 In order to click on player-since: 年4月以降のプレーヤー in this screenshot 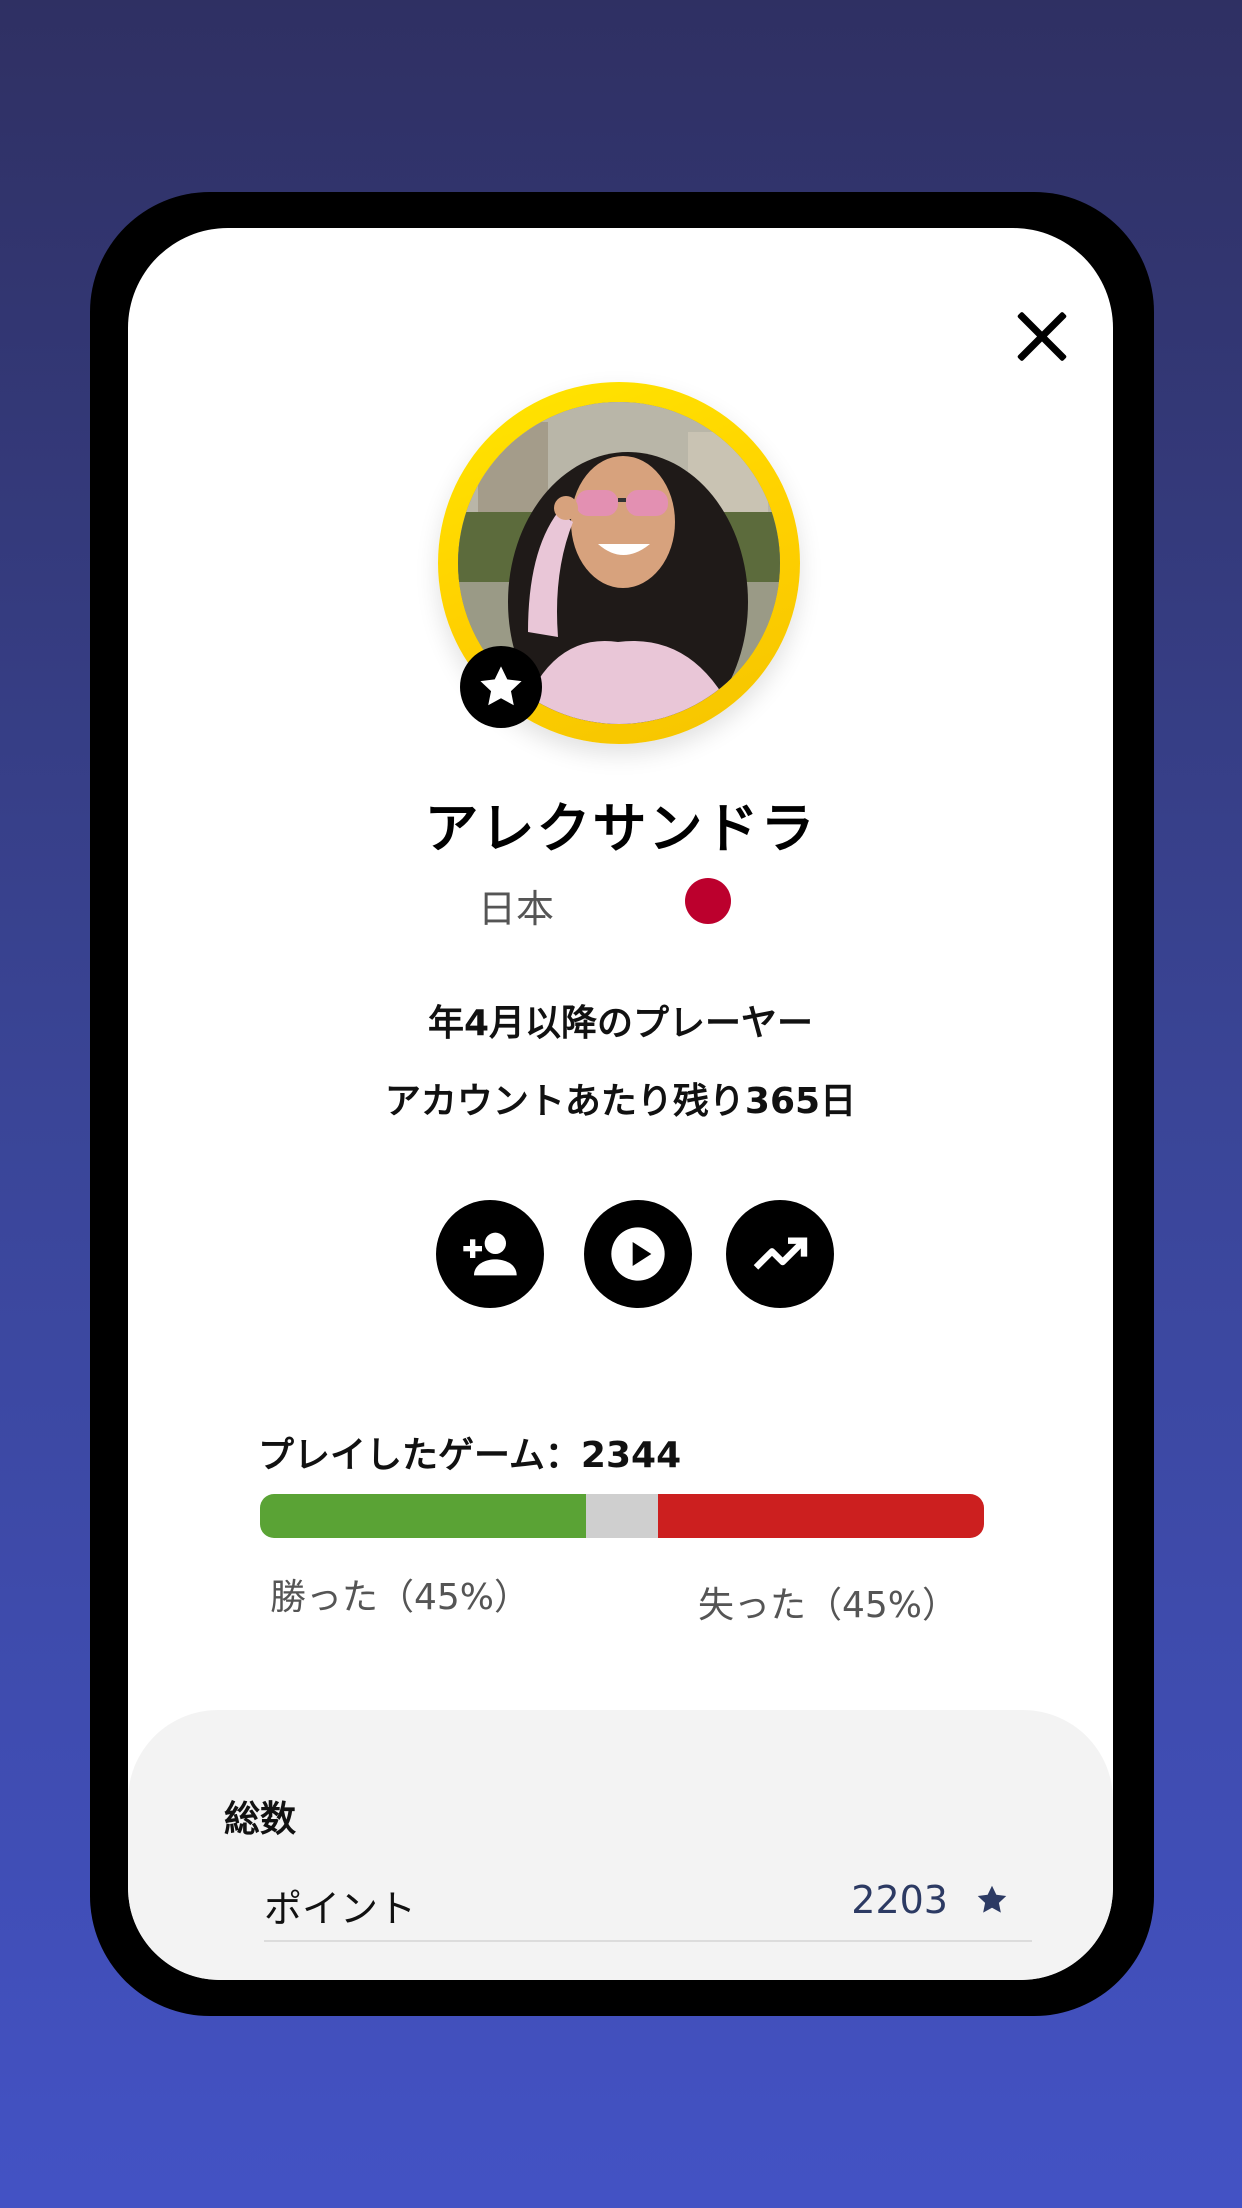, I will do `click(620, 1023)`.